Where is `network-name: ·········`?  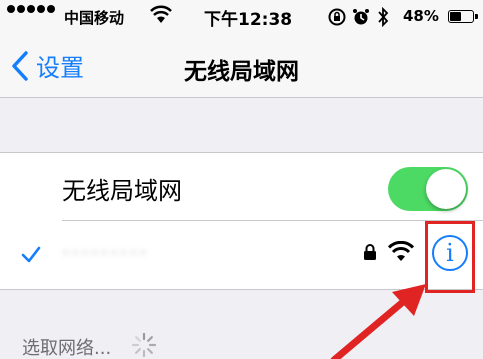 network-name: ········· is located at coordinates (105, 253).